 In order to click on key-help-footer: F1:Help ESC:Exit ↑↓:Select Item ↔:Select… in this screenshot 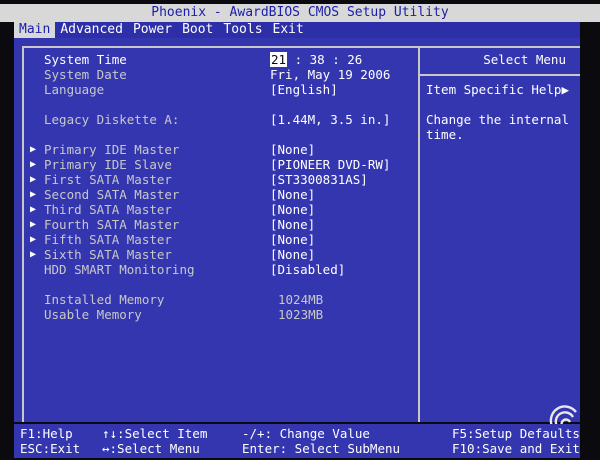, I will do `click(297, 441)`.